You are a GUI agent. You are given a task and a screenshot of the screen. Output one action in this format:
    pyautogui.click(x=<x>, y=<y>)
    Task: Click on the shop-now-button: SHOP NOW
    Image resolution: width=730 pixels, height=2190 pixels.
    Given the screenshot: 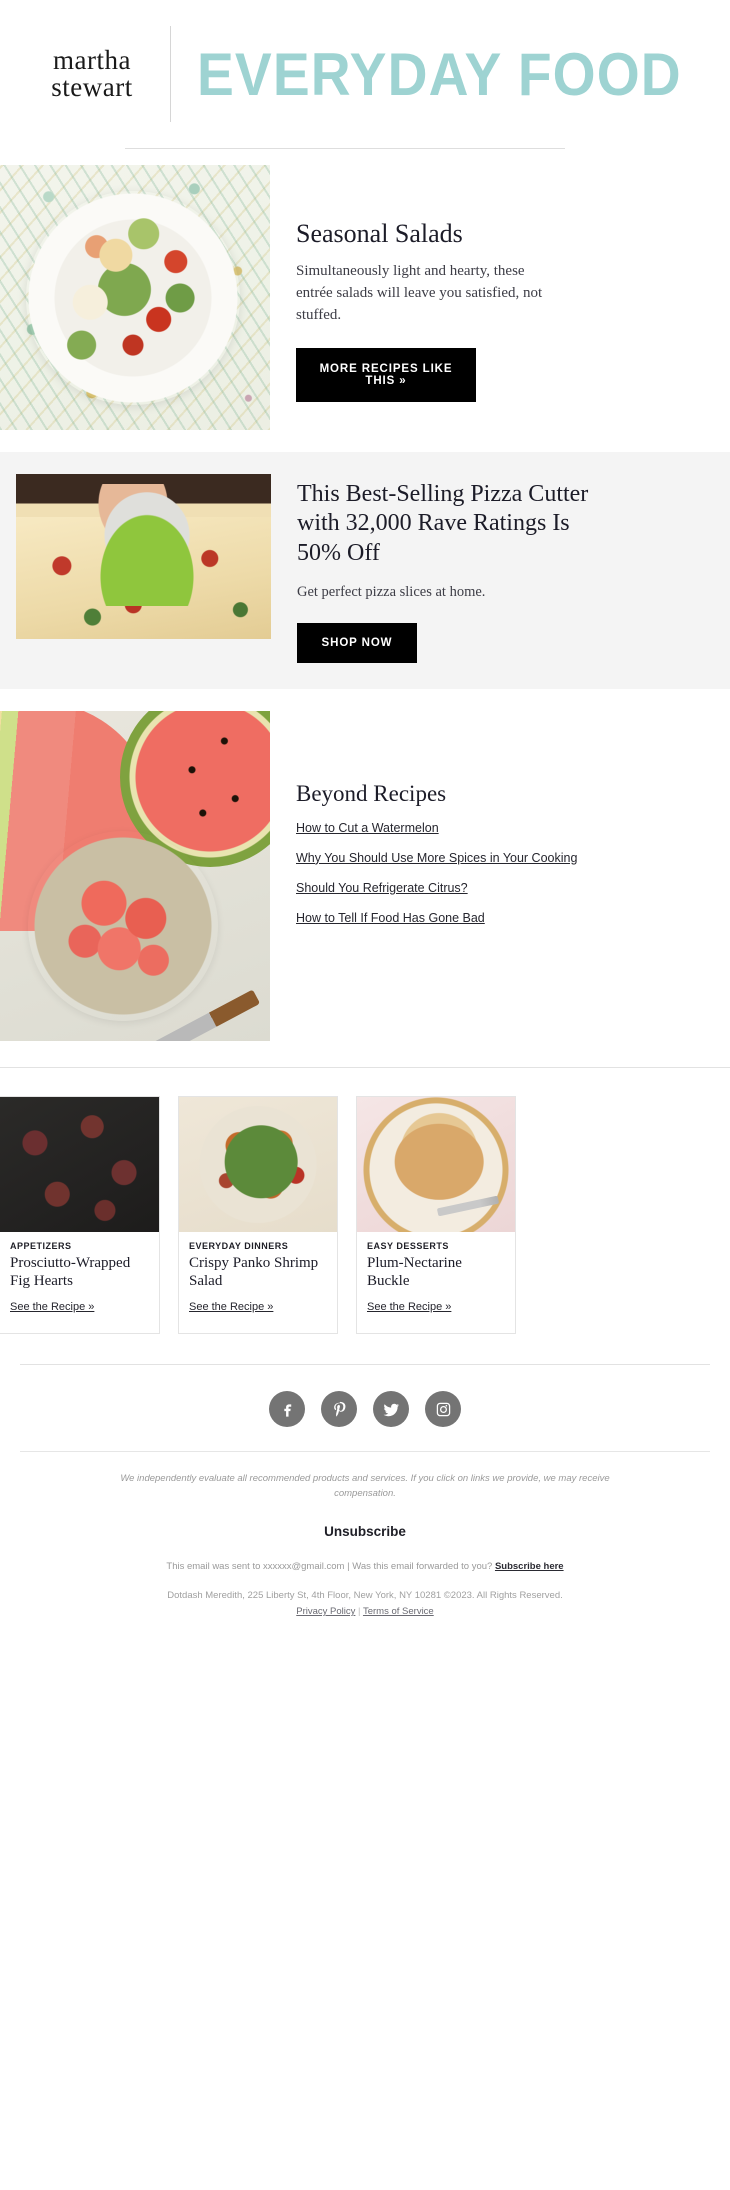 What is the action you would take?
    pyautogui.click(x=357, y=642)
    